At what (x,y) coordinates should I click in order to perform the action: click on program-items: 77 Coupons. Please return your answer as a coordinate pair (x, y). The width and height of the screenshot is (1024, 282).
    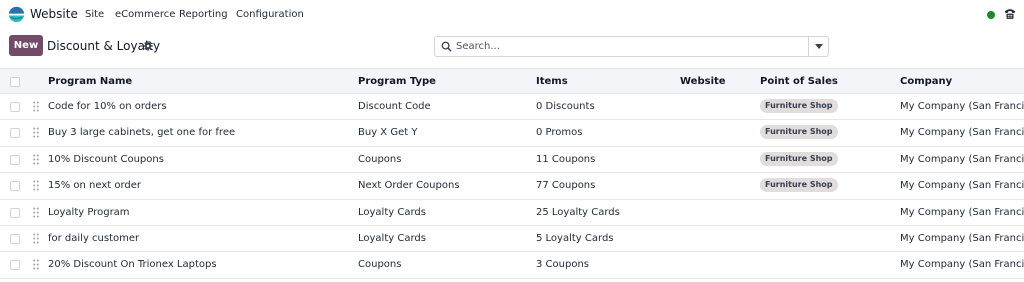
    Looking at the image, I should click on (566, 186).